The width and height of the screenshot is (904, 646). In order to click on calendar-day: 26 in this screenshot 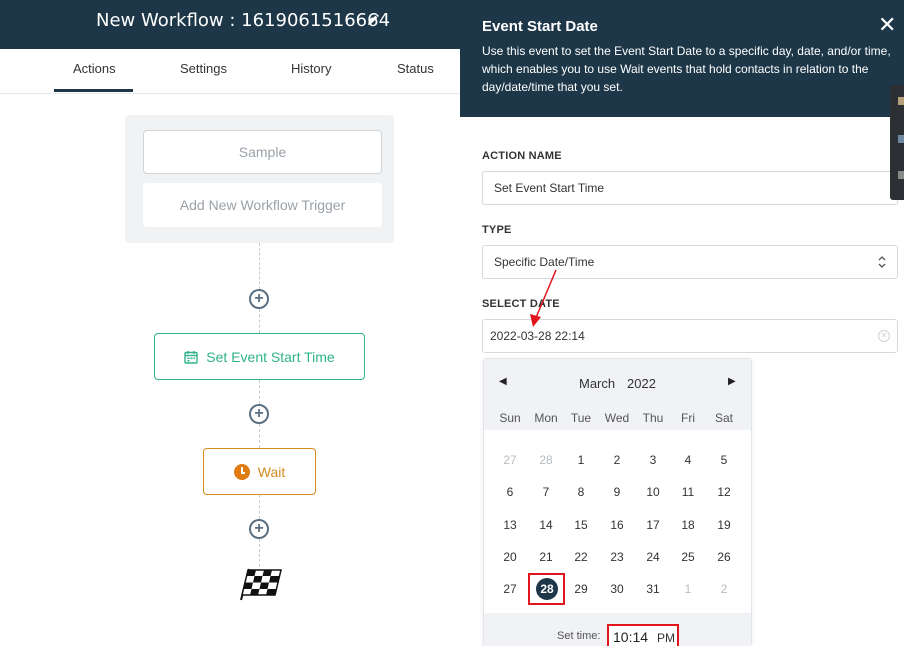, I will do `click(724, 557)`.